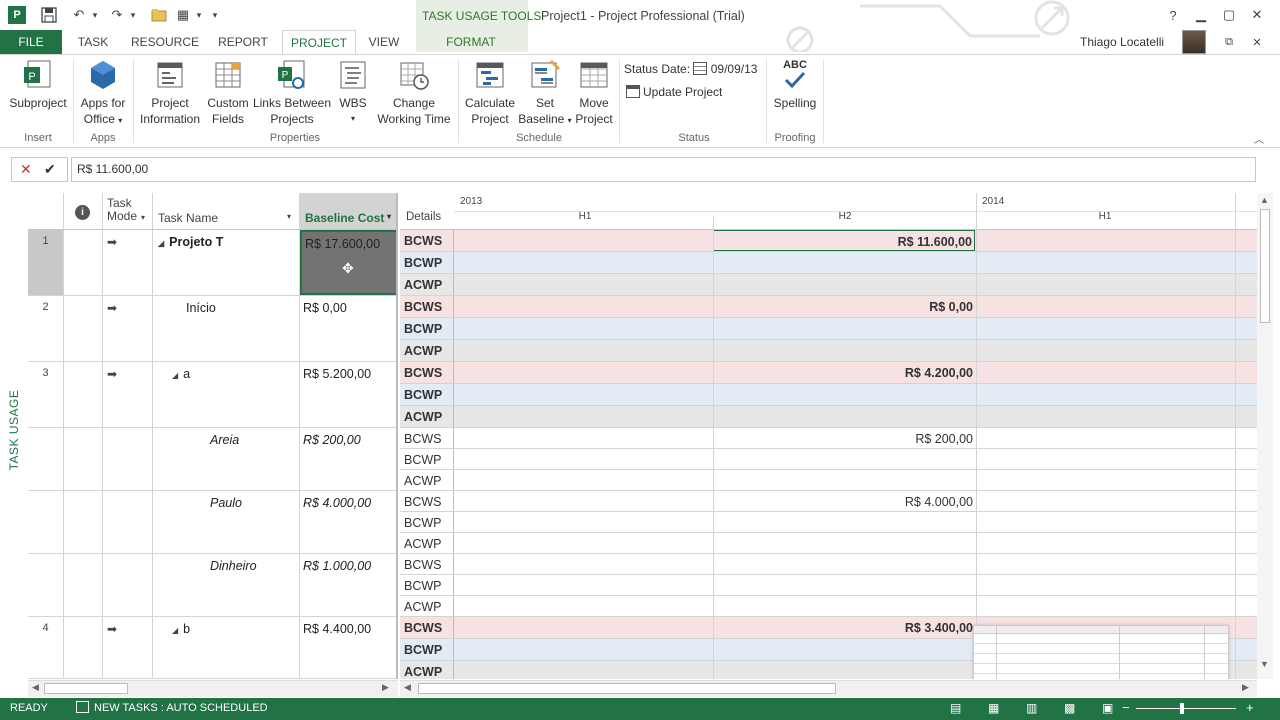  Describe the element at coordinates (348, 328) in the screenshot. I see `baseline-cost-cell: R$ 0,00` at that location.